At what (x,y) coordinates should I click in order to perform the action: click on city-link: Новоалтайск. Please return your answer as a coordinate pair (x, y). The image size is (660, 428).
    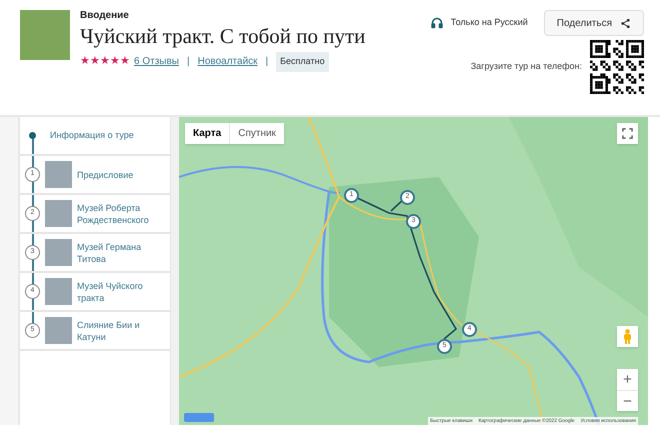
    Looking at the image, I should click on (228, 62).